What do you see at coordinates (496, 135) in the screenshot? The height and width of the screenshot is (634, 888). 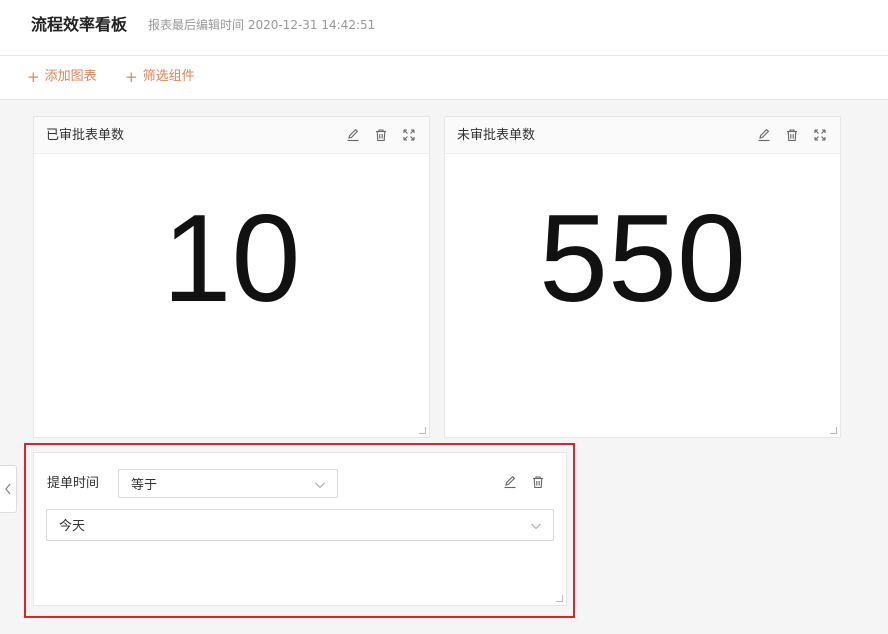 I see `card-title: 未审批表单数` at bounding box center [496, 135].